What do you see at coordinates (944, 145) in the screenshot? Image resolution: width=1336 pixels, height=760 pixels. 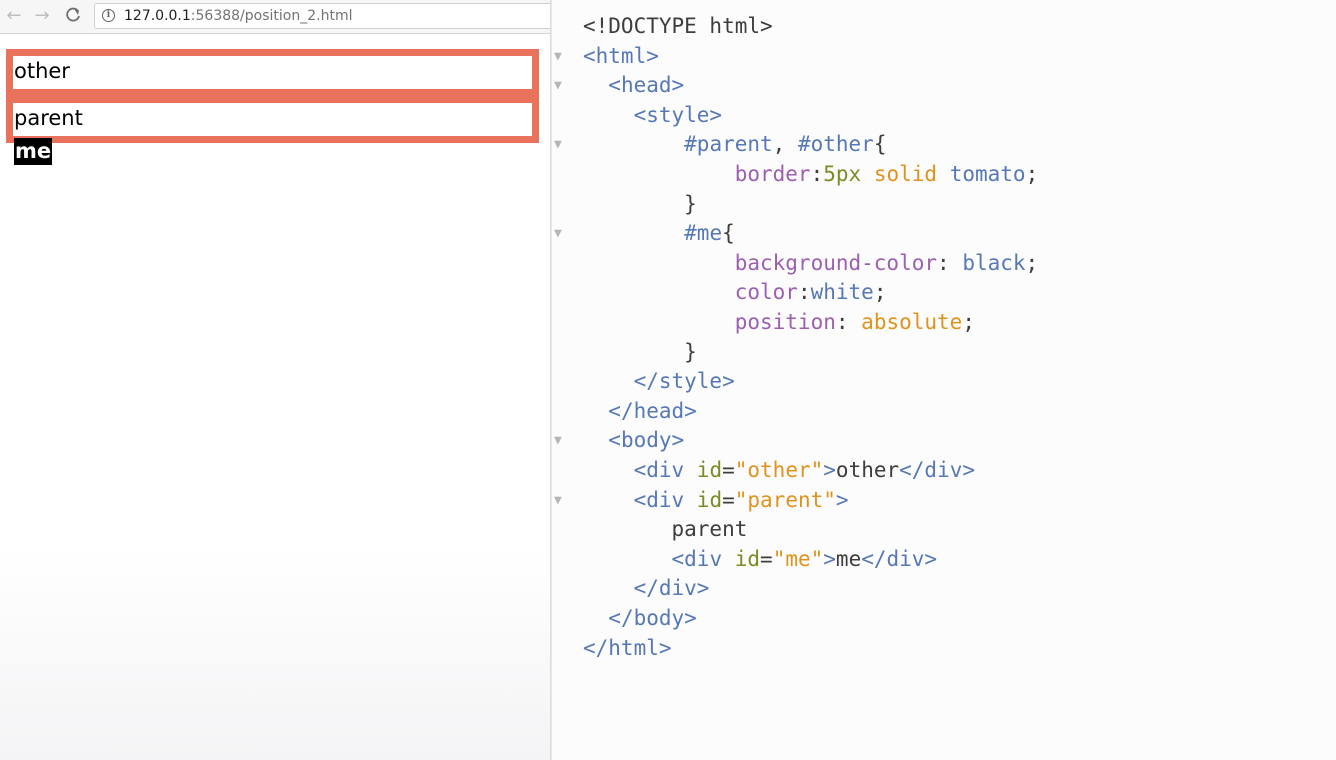 I see `code-line: ▼ #parent, #other{` at bounding box center [944, 145].